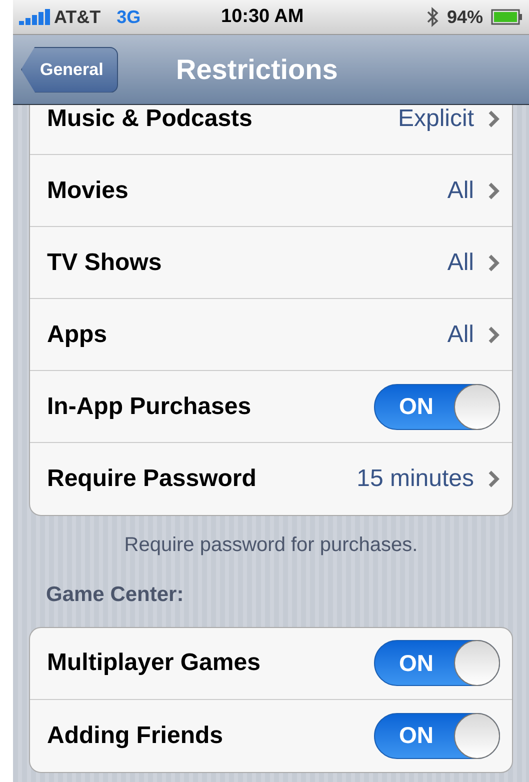  I want to click on row-label: Apps, so click(77, 334).